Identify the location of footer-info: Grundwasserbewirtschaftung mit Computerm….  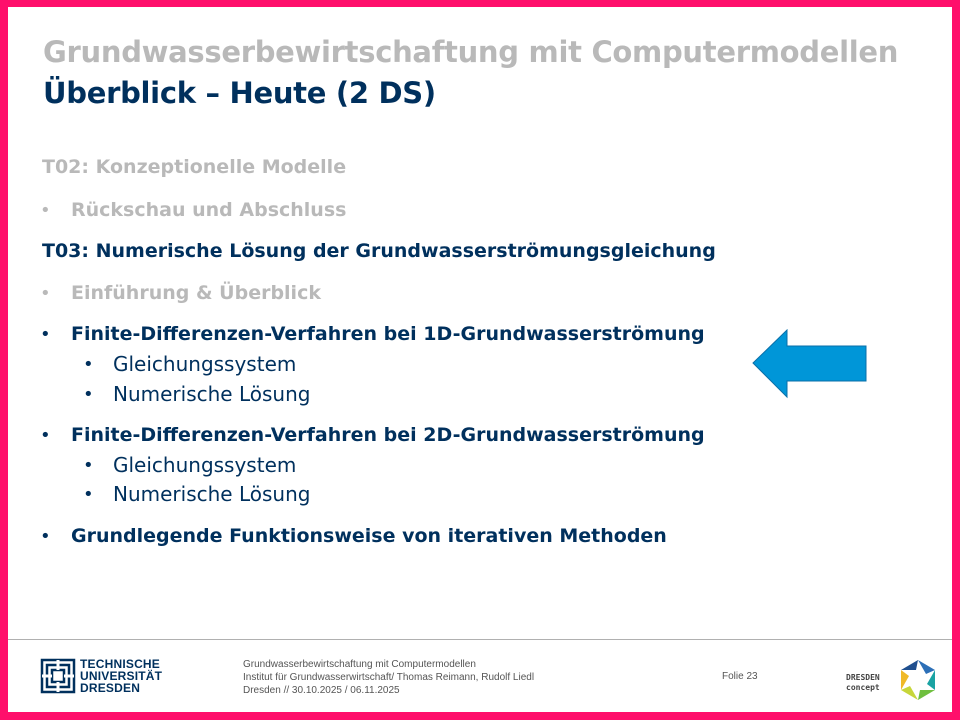
(388, 677).